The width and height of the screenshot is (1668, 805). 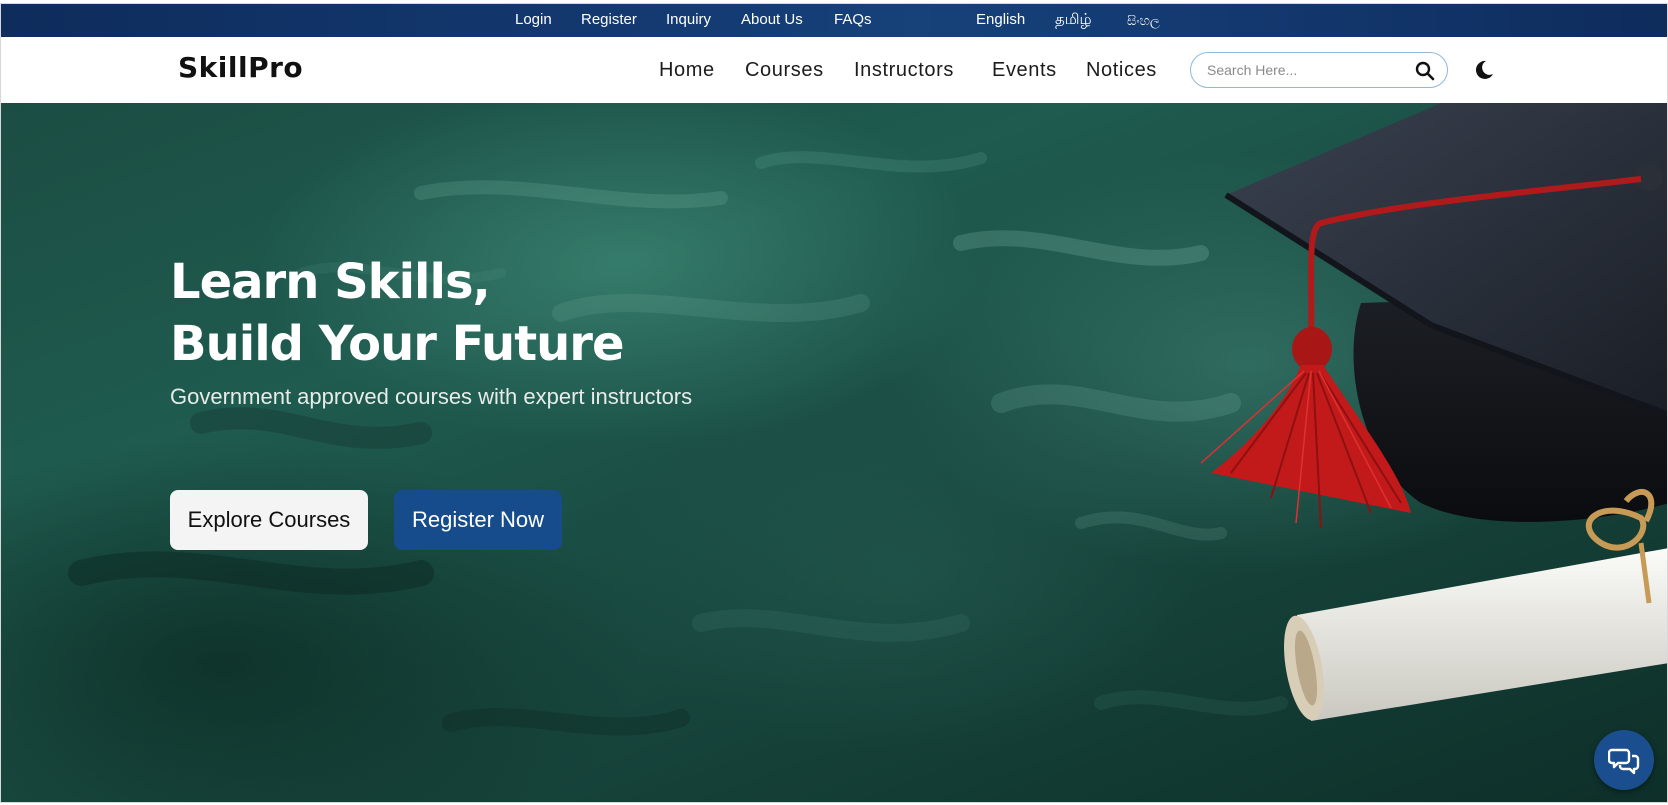 What do you see at coordinates (1425, 71) in the screenshot?
I see `search-icon` at bounding box center [1425, 71].